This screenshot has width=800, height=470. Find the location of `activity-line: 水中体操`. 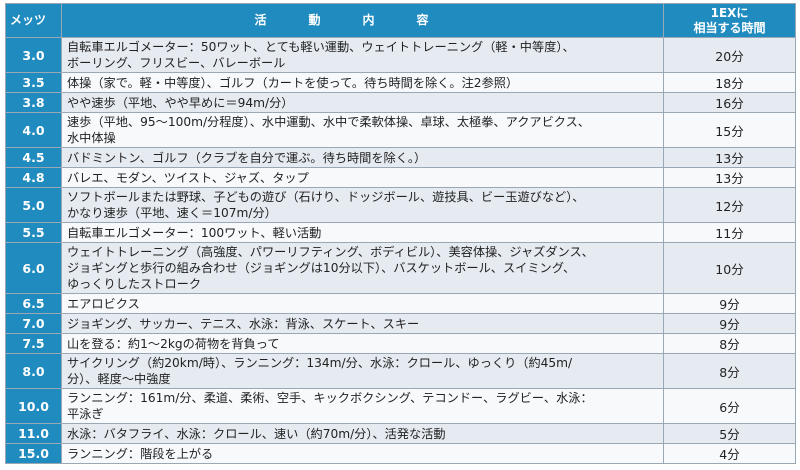

activity-line: 水中体操 is located at coordinates (91, 138).